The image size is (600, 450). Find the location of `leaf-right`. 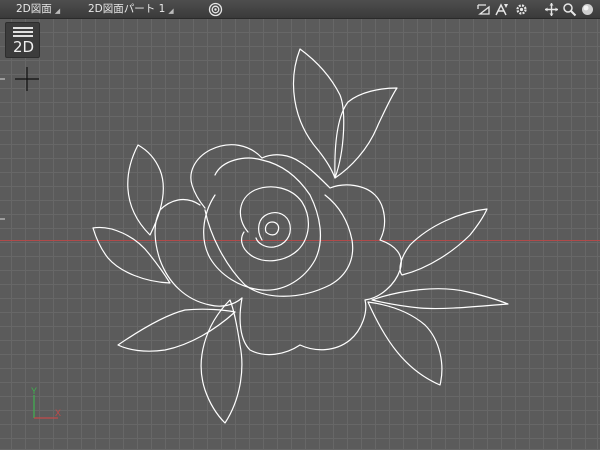

leaf-right is located at coordinates (443, 242).